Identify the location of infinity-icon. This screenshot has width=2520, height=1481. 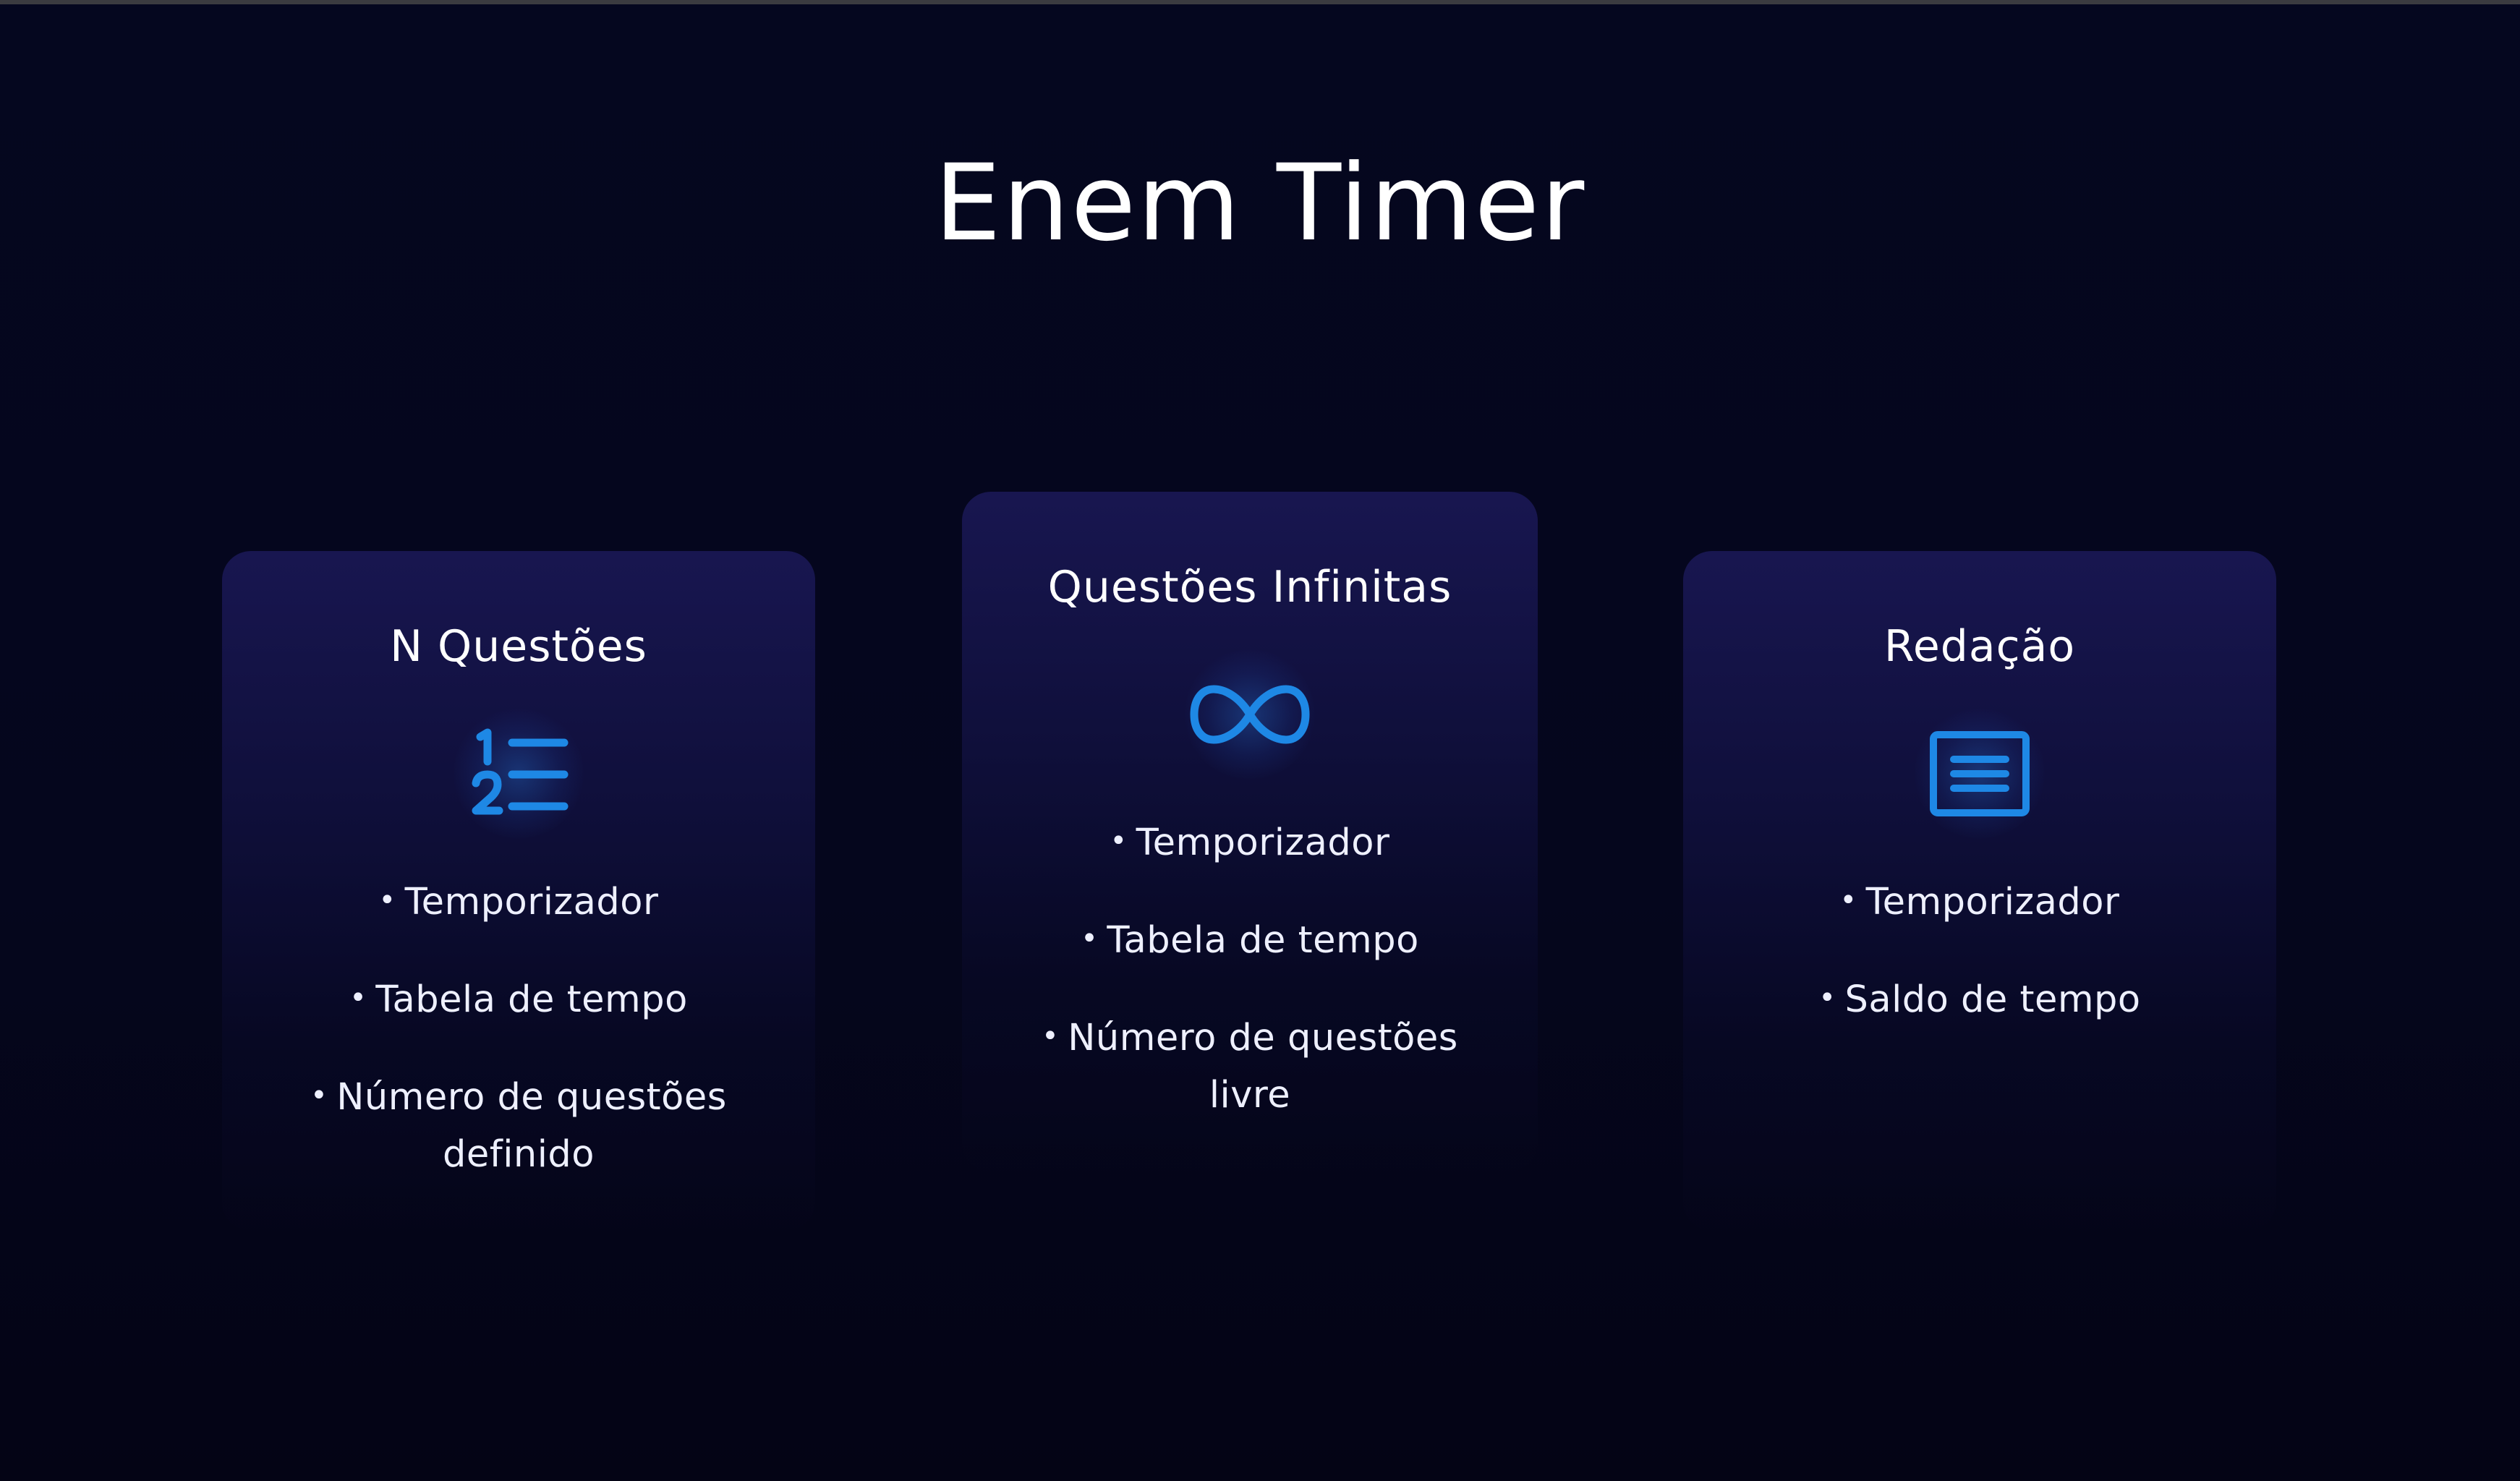
(1250, 715).